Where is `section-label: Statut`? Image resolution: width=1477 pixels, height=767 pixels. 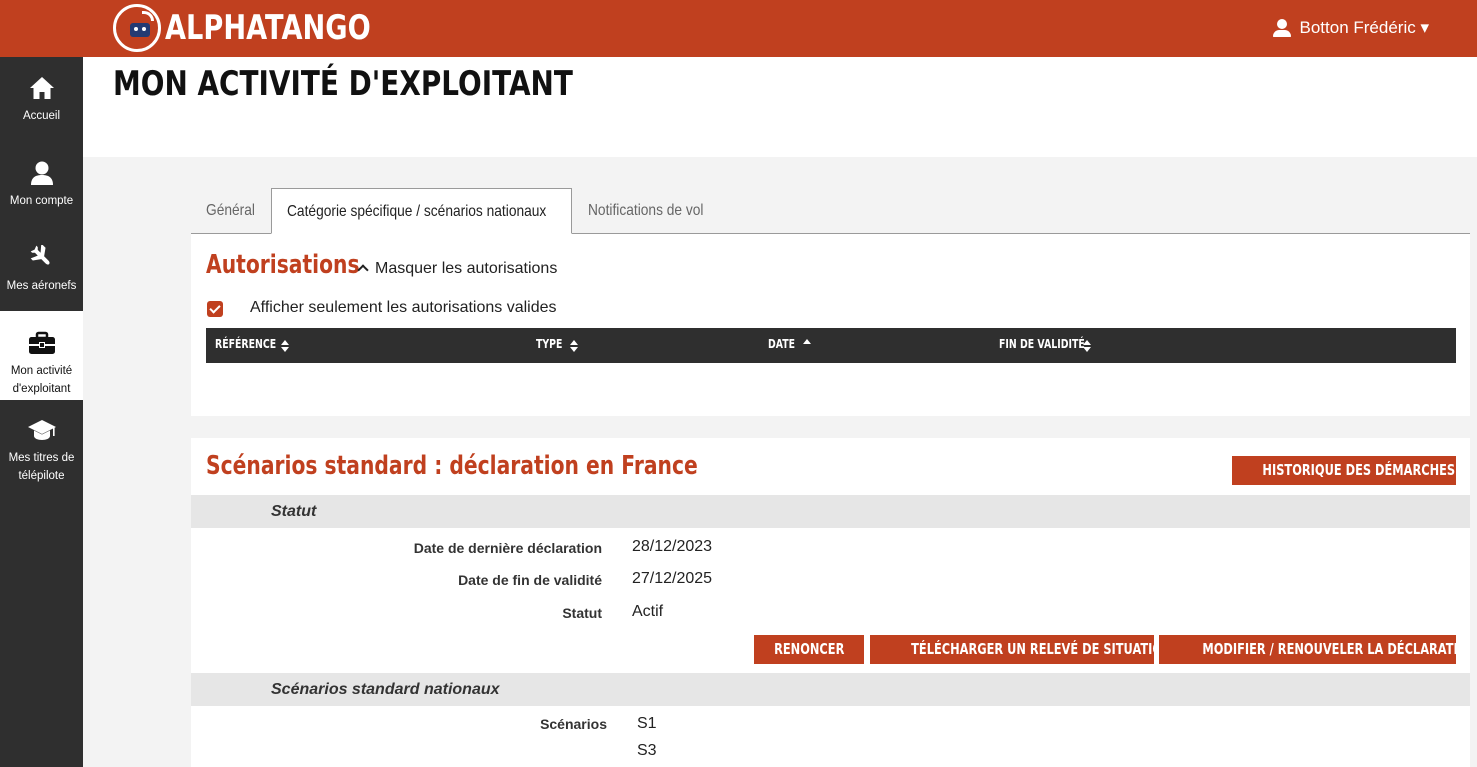 section-label: Statut is located at coordinates (294, 511).